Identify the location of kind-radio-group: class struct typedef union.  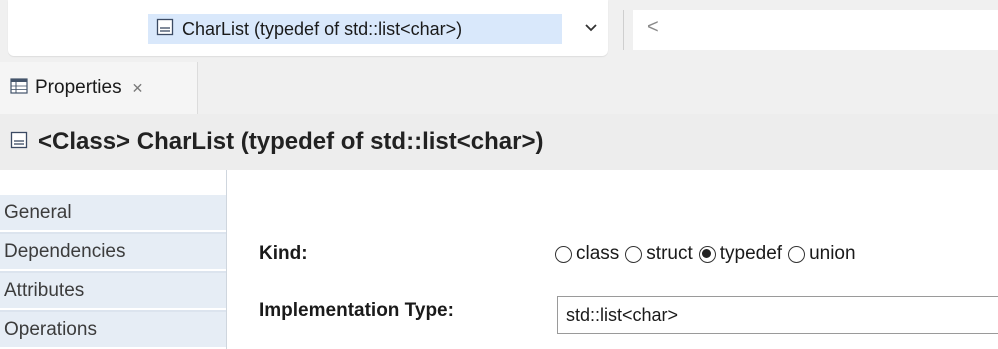
(708, 254).